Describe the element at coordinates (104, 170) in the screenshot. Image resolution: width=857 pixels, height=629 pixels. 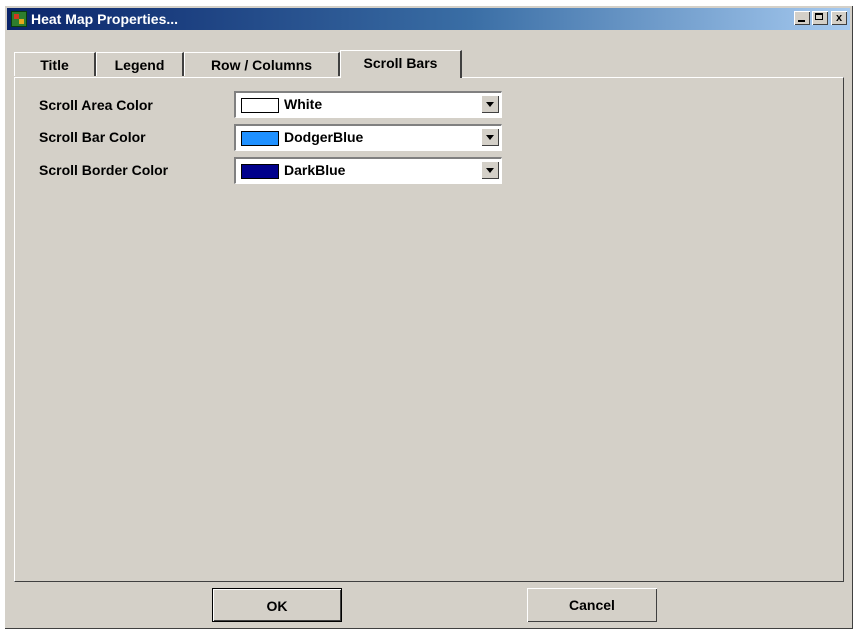
I see `scroll-border-color-label: Scroll Border Color` at that location.